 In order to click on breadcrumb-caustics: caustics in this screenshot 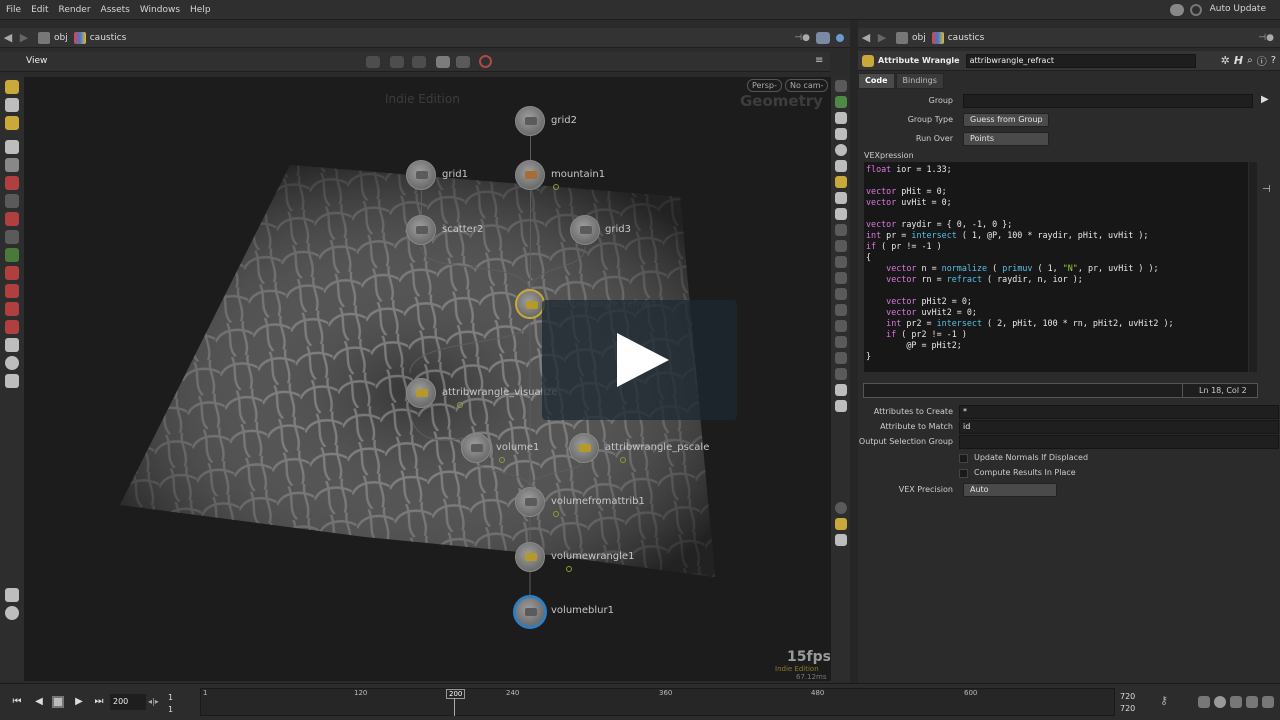, I will do `click(957, 37)`.